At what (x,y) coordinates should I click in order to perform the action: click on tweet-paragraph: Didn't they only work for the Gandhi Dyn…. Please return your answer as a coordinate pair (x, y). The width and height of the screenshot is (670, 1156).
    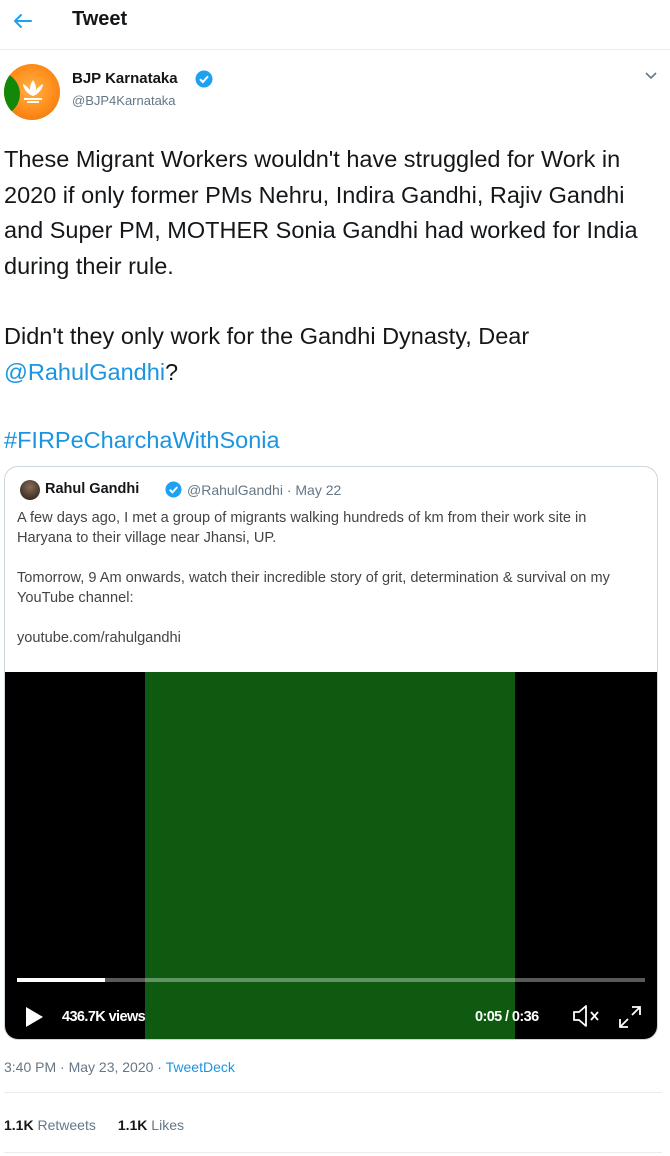
    Looking at the image, I should click on (334, 354).